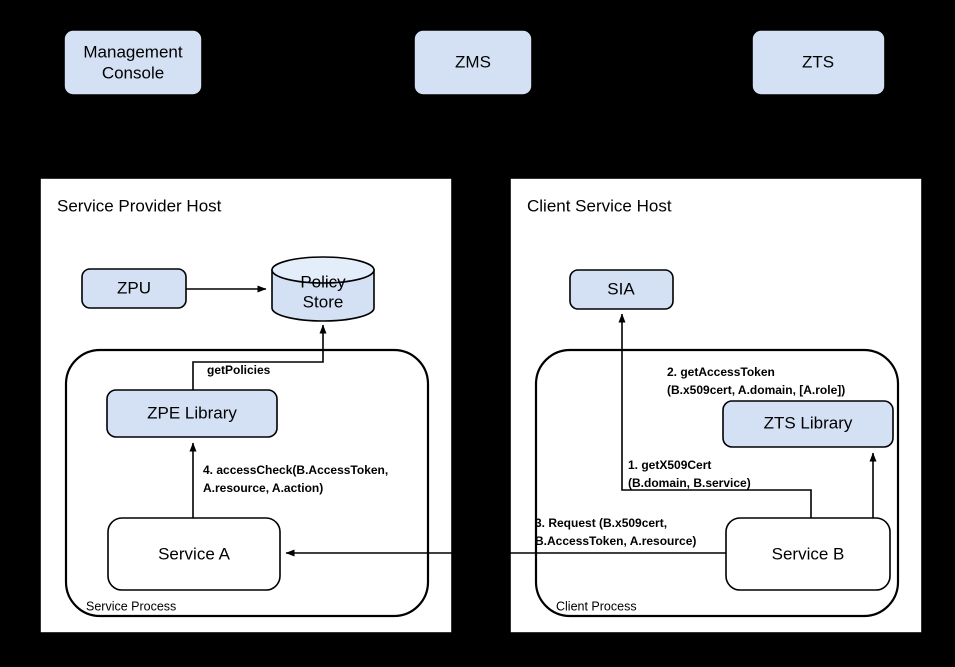 Image resolution: width=955 pixels, height=667 pixels. I want to click on node-zts: ZTS, so click(818, 62).